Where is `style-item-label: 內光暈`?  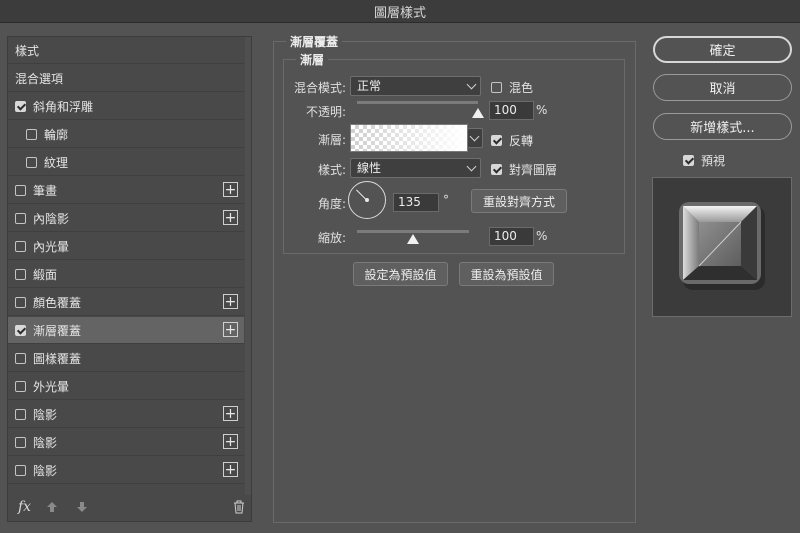 style-item-label: 內光暈 is located at coordinates (51, 246).